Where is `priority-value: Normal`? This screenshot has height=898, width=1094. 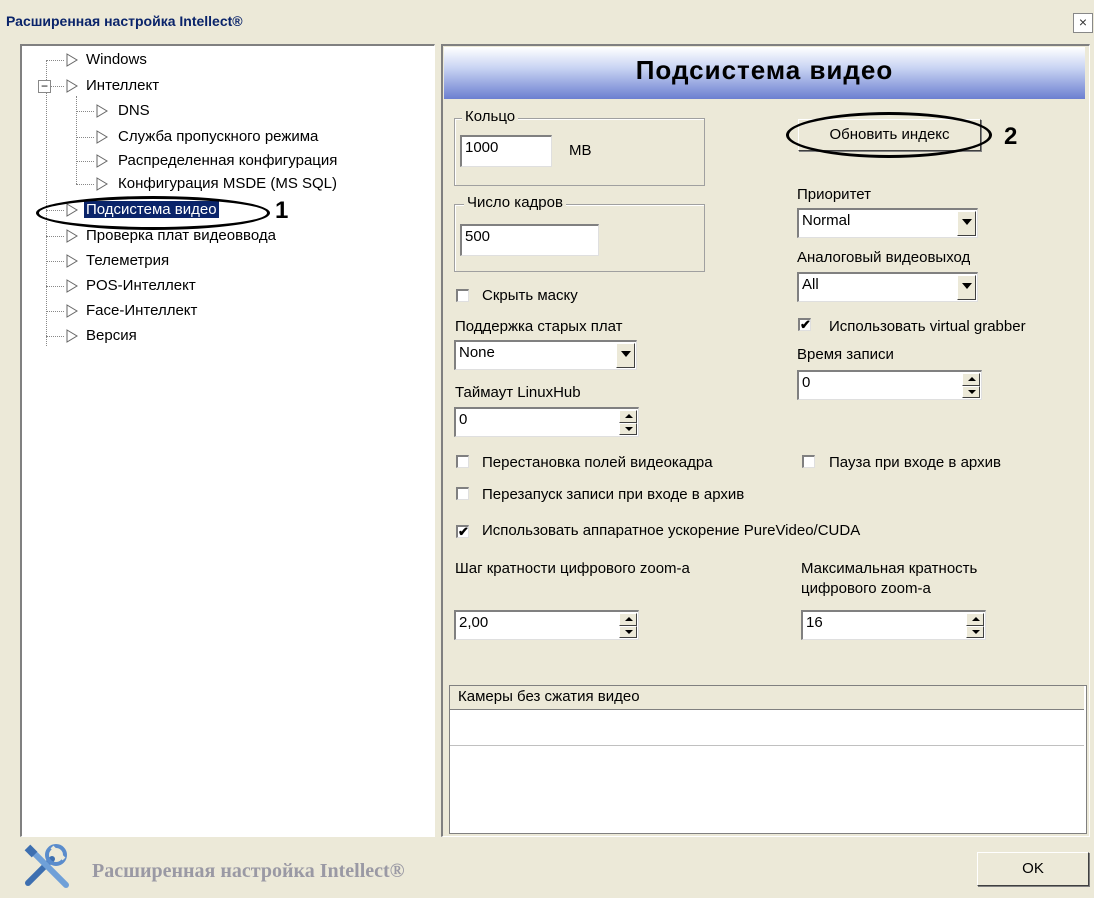
priority-value: Normal is located at coordinates (826, 220).